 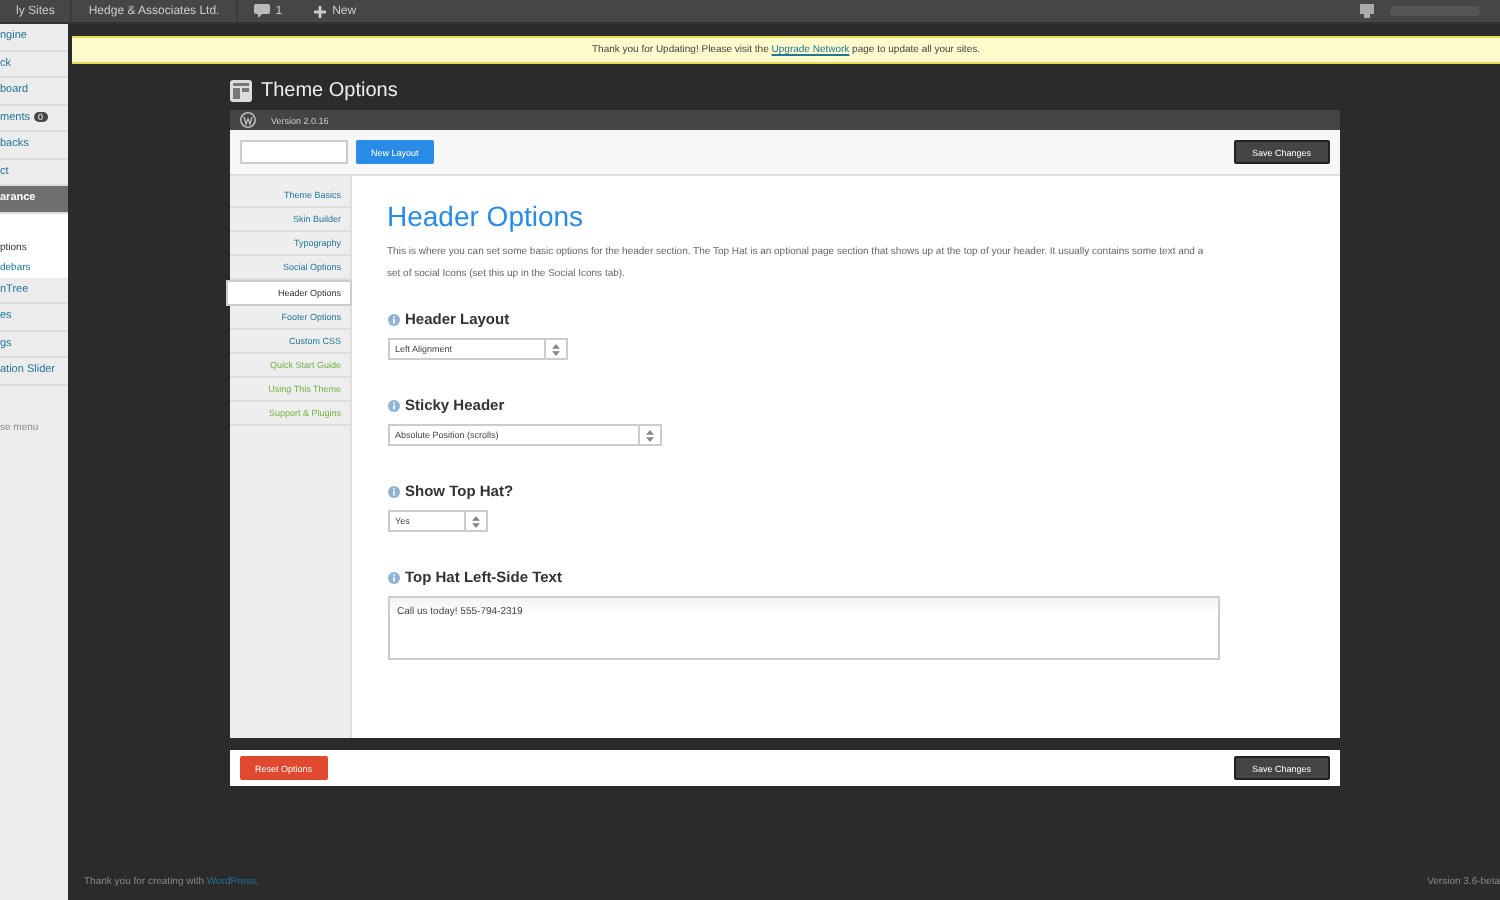 I want to click on speech-bubble-icon, so click(x=261, y=11).